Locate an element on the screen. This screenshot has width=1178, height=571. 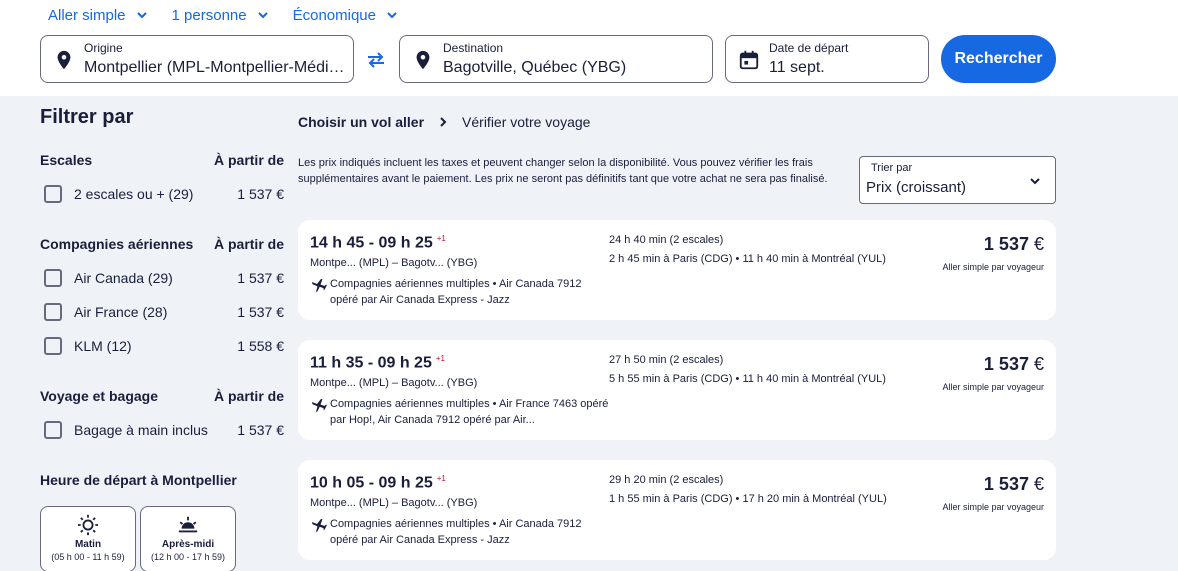
filter-option-carry-on: Bagage à main inclus 1 537 € is located at coordinates (164, 430).